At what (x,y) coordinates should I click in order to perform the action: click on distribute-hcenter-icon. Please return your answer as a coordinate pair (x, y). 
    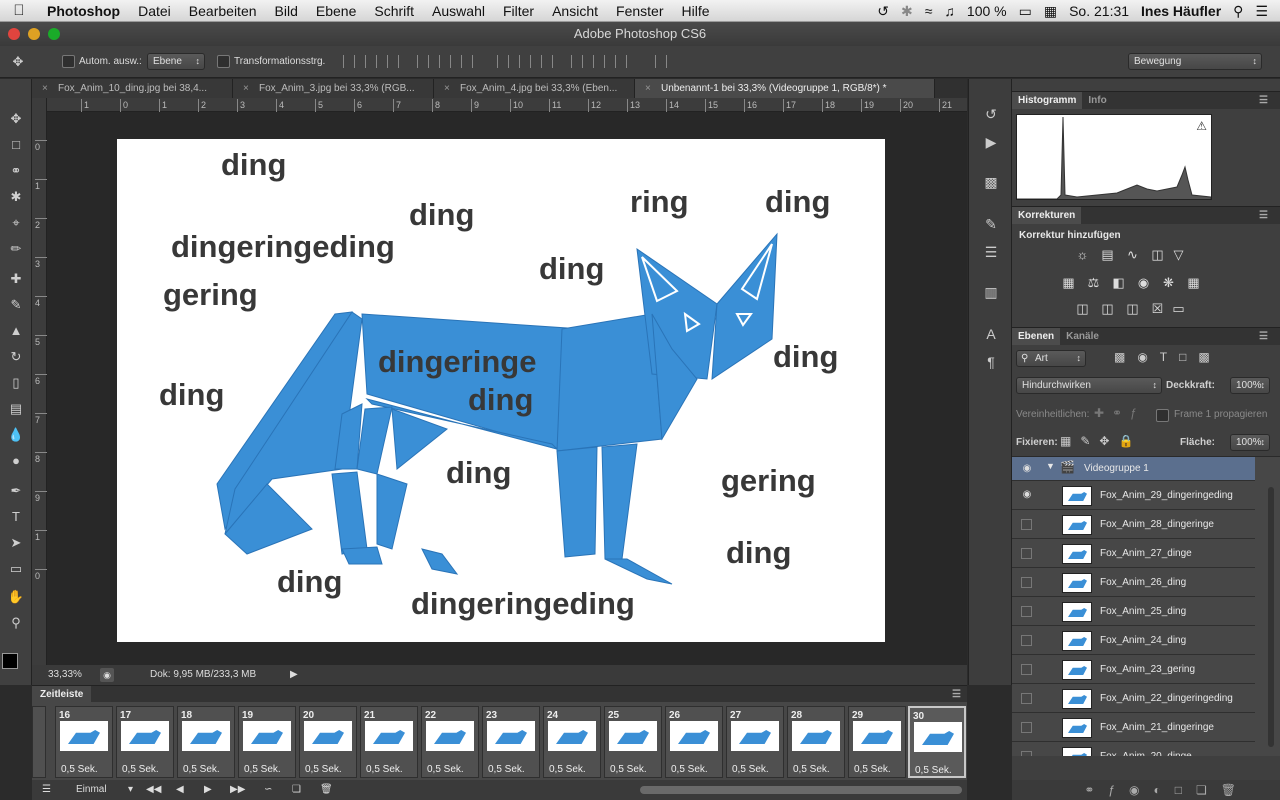
    Looking at the image, I should click on (599, 61).